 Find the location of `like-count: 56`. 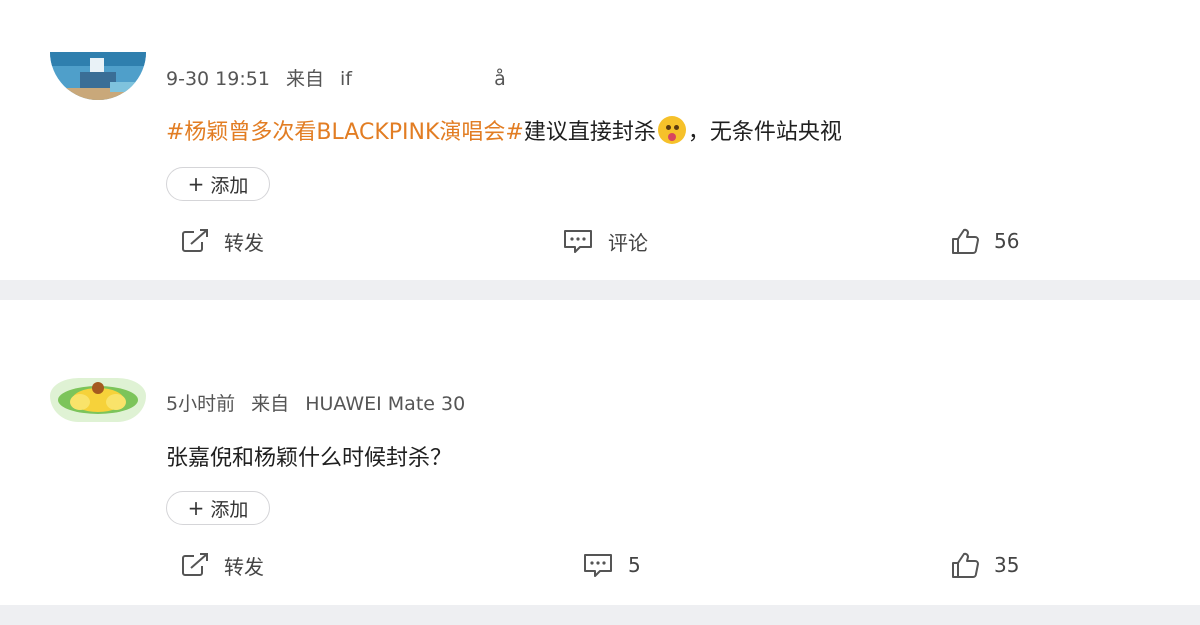

like-count: 56 is located at coordinates (1007, 241).